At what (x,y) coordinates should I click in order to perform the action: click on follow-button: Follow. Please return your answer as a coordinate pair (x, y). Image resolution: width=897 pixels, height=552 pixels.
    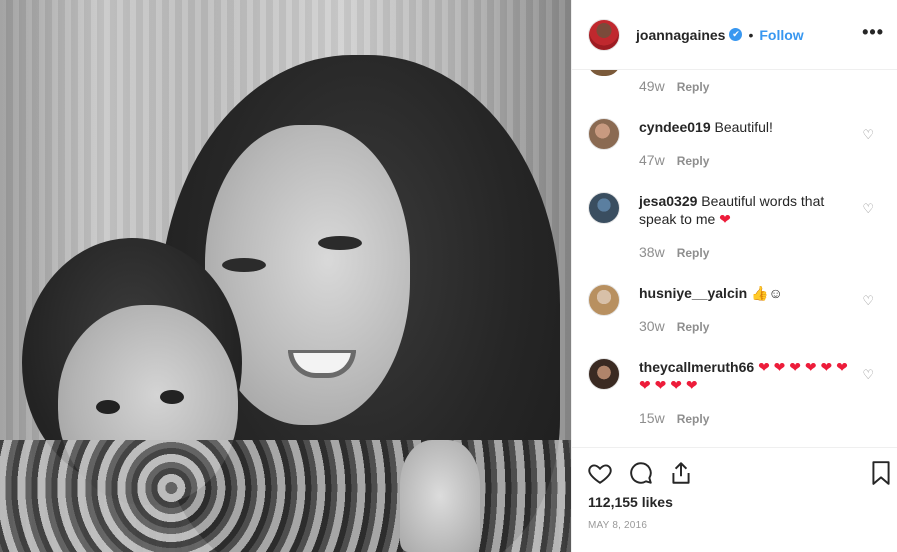
    Looking at the image, I should click on (781, 35).